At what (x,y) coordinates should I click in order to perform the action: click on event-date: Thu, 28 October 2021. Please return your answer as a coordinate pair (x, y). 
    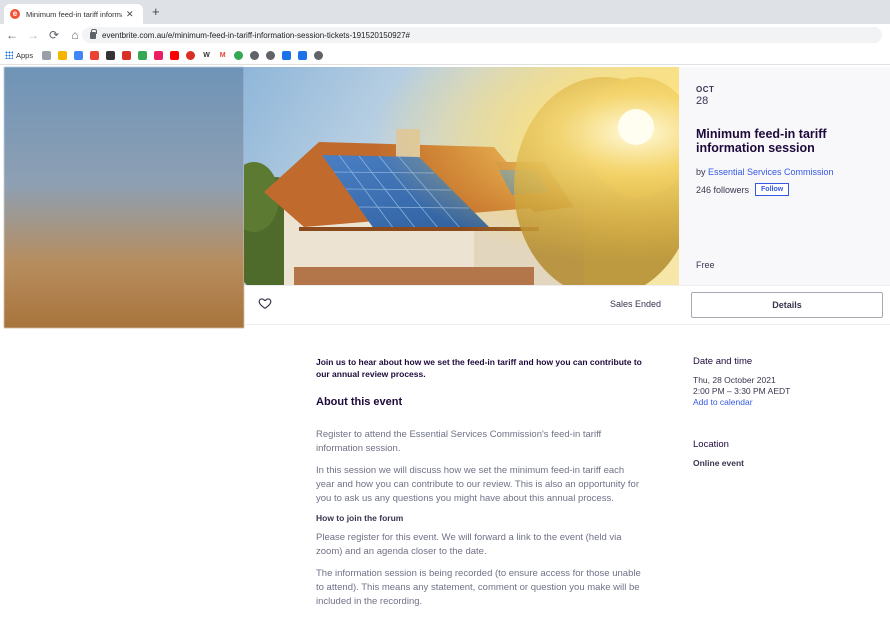
    Looking at the image, I should click on (734, 380).